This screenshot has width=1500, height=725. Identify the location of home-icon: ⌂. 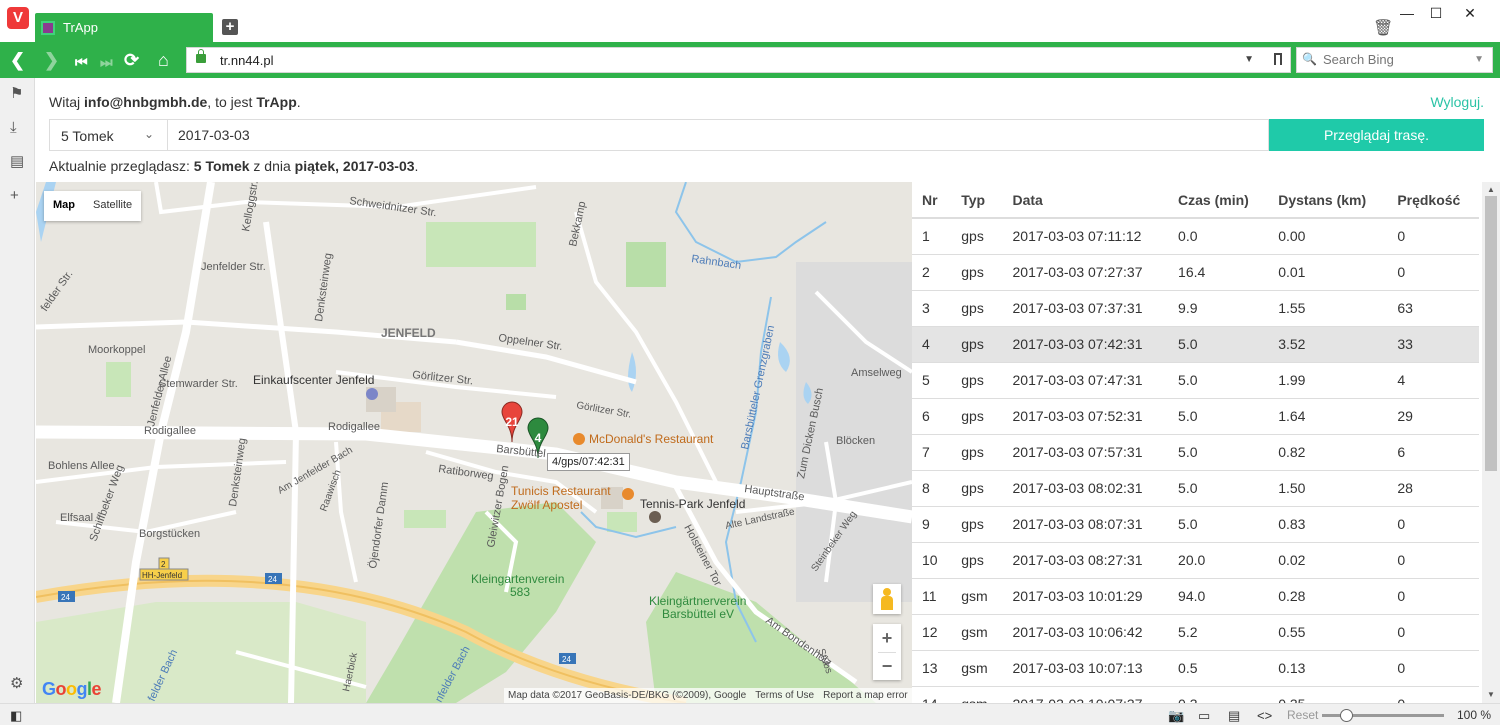
(163, 60).